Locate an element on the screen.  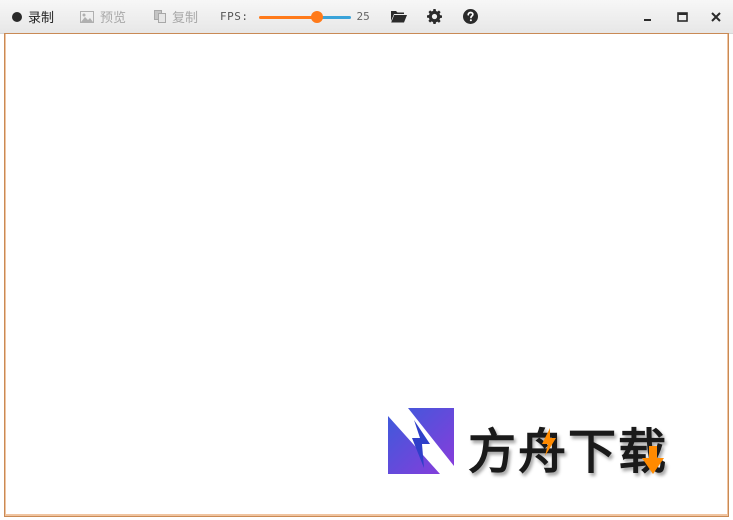
toolbar: 录制 预览 复制 FPS: 25 is located at coordinates (366, 17).